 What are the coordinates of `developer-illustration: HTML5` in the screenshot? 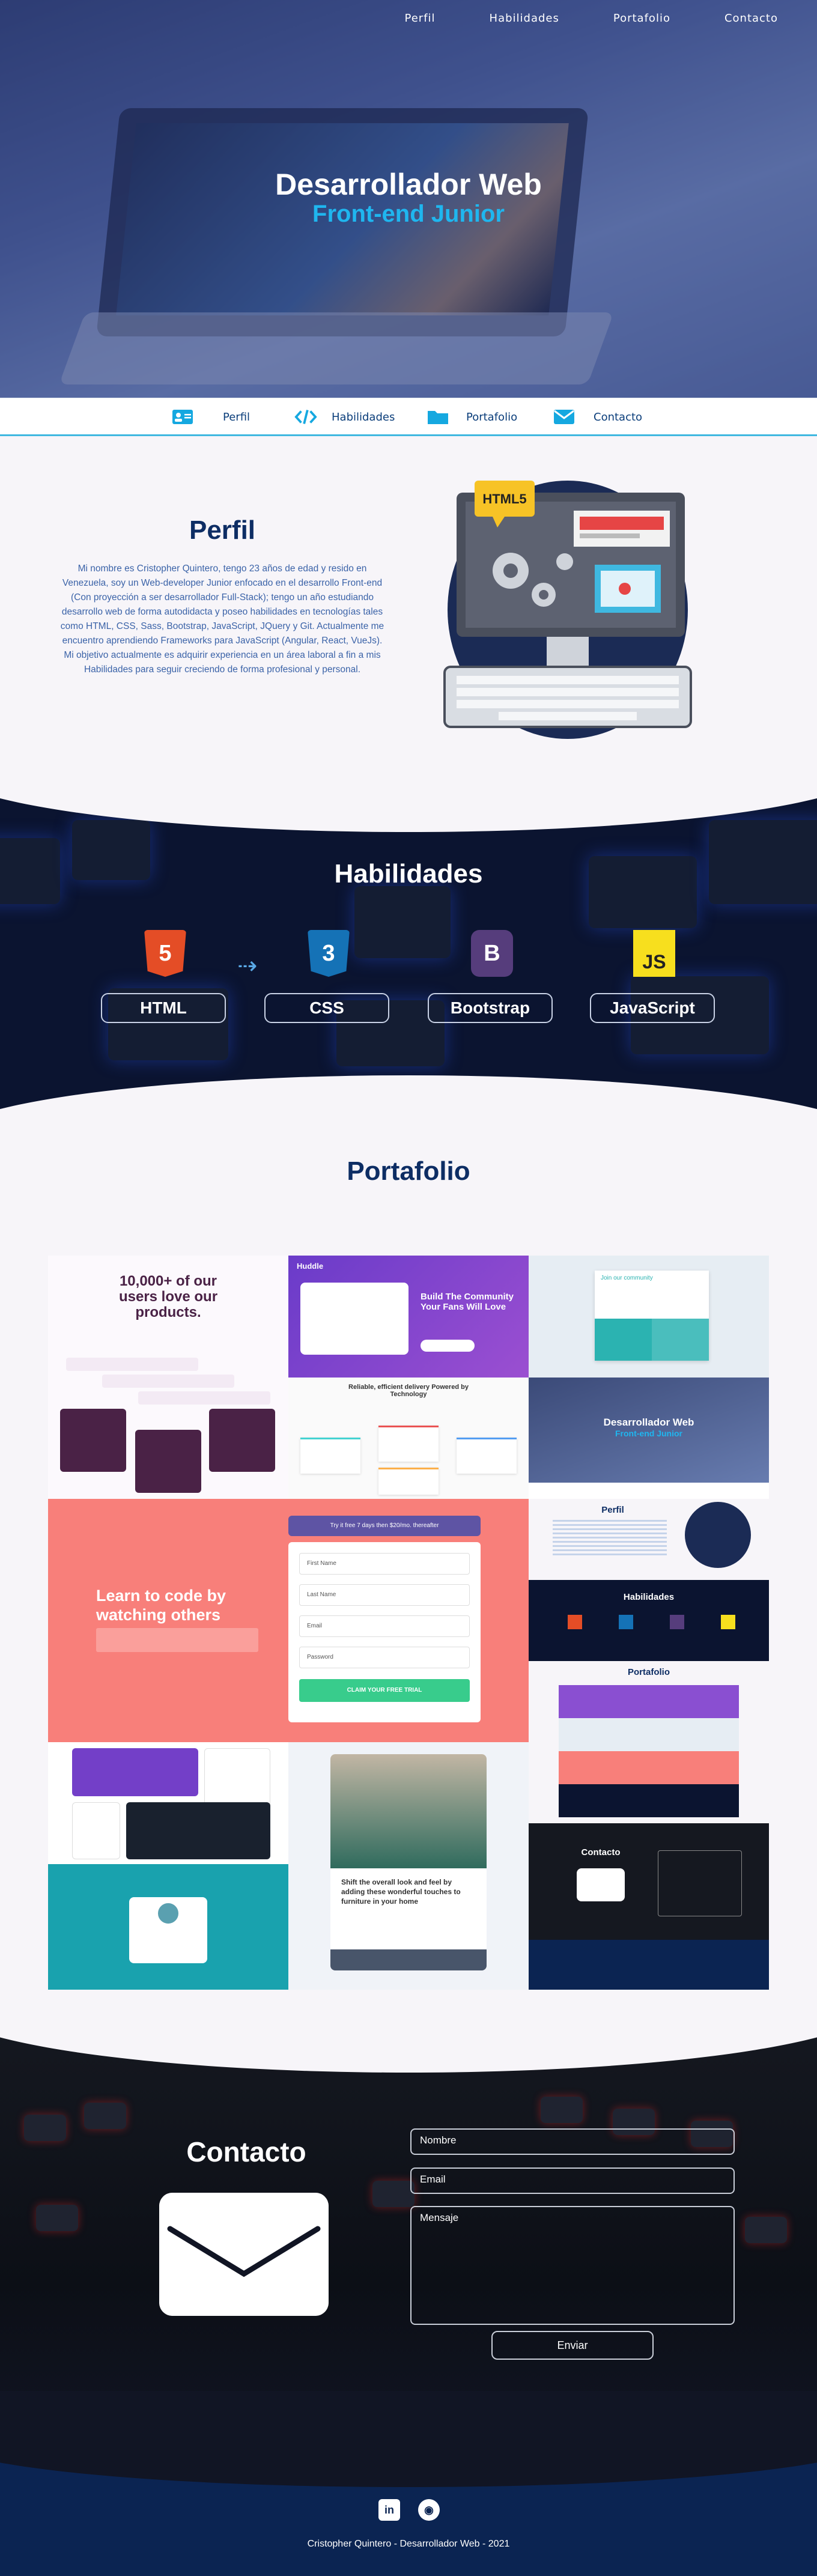 It's located at (567, 610).